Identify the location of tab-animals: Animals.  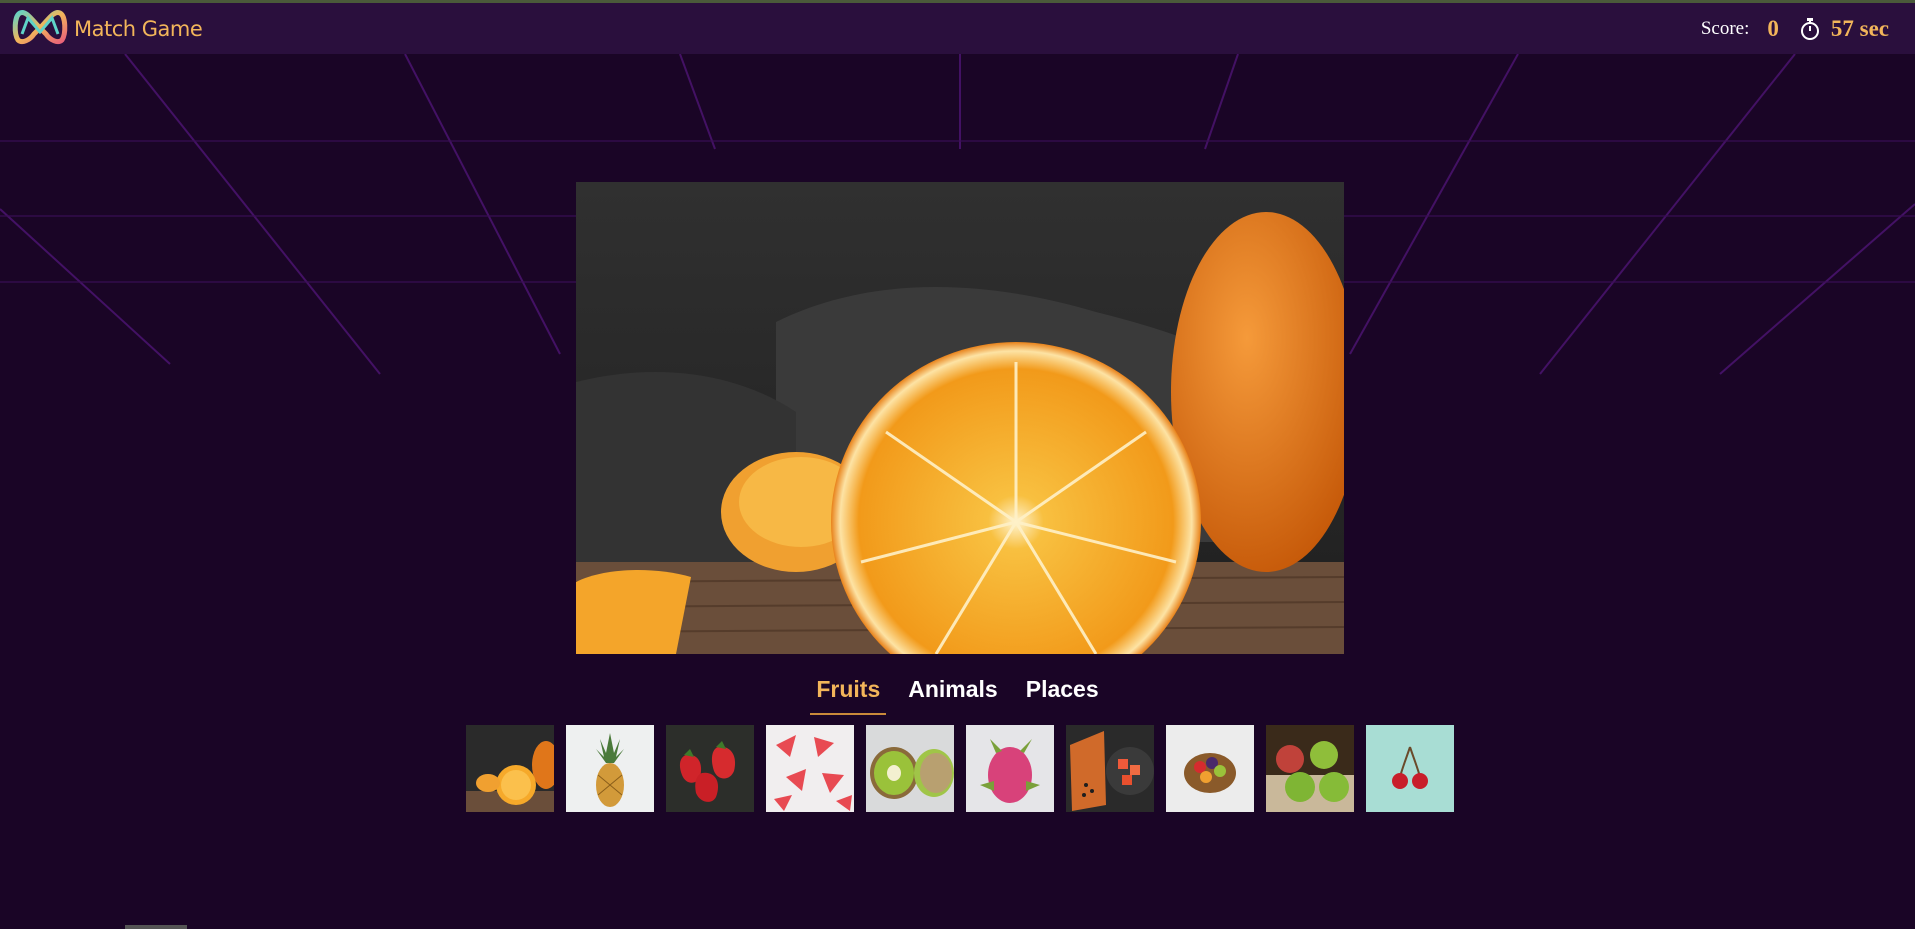
(952, 693).